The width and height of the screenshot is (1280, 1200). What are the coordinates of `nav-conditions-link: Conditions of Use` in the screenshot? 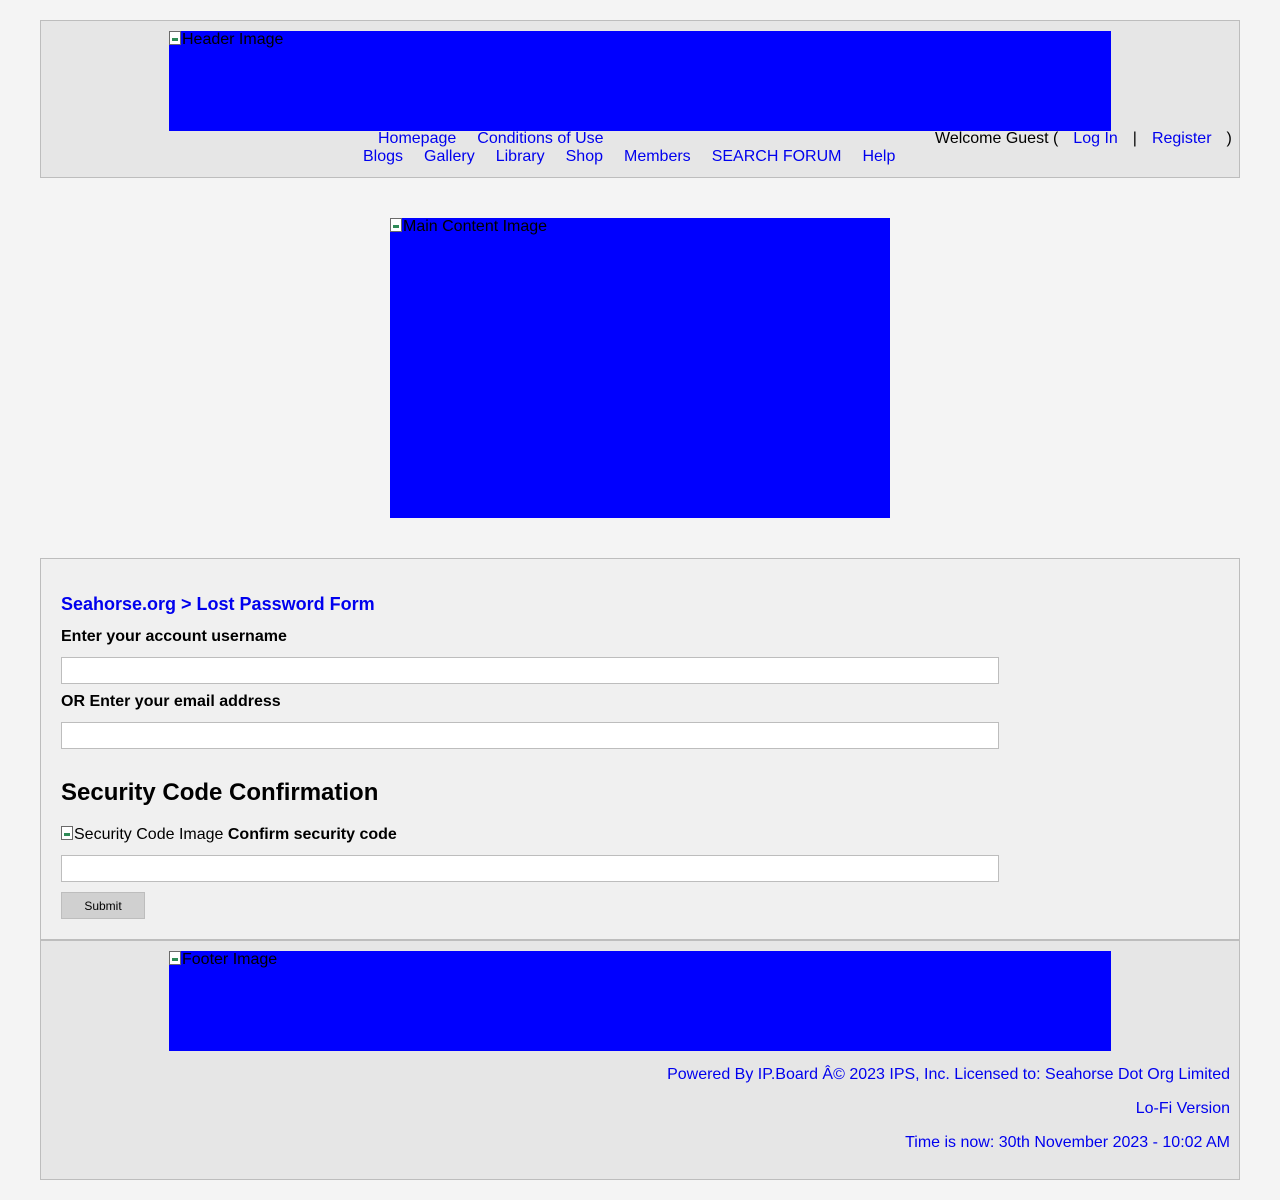 It's located at (540, 138).